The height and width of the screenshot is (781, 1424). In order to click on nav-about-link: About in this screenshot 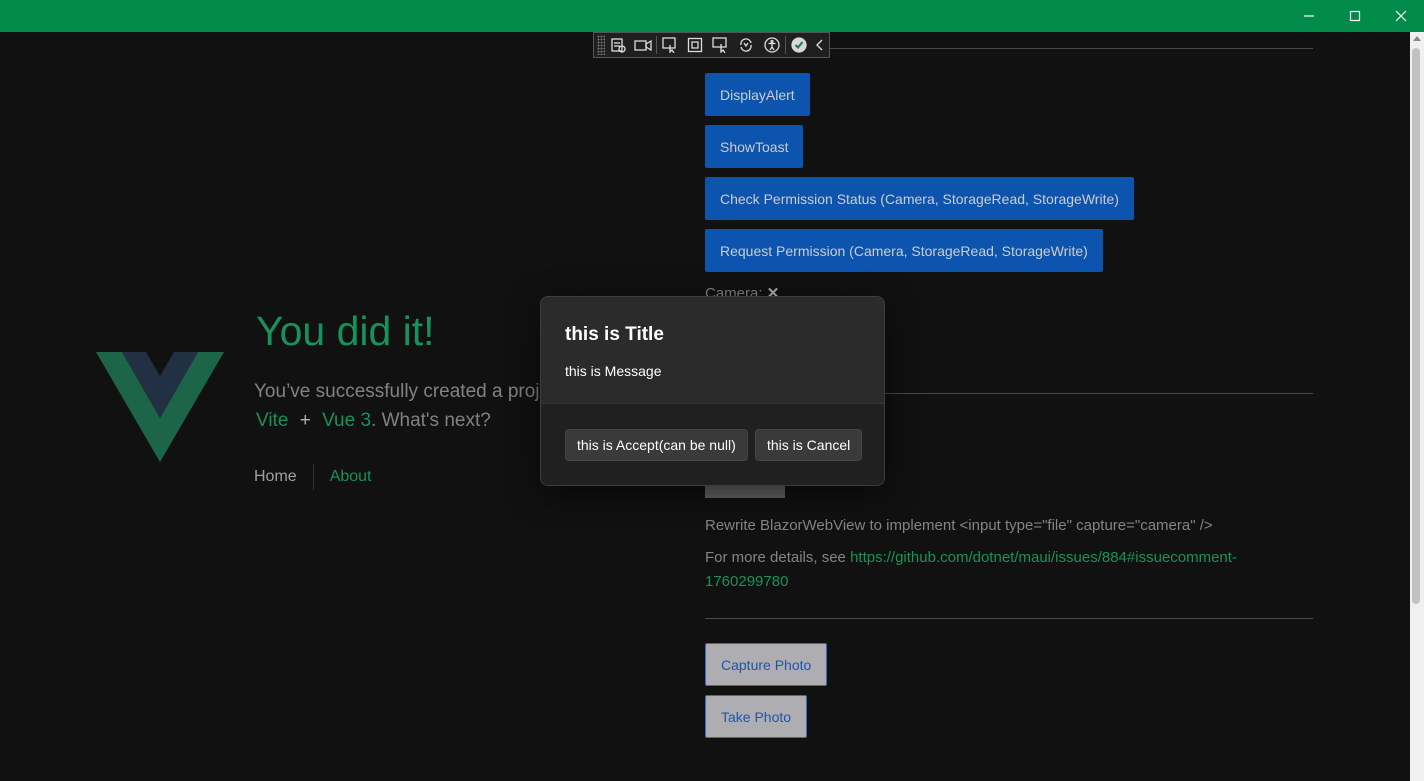, I will do `click(343, 477)`.